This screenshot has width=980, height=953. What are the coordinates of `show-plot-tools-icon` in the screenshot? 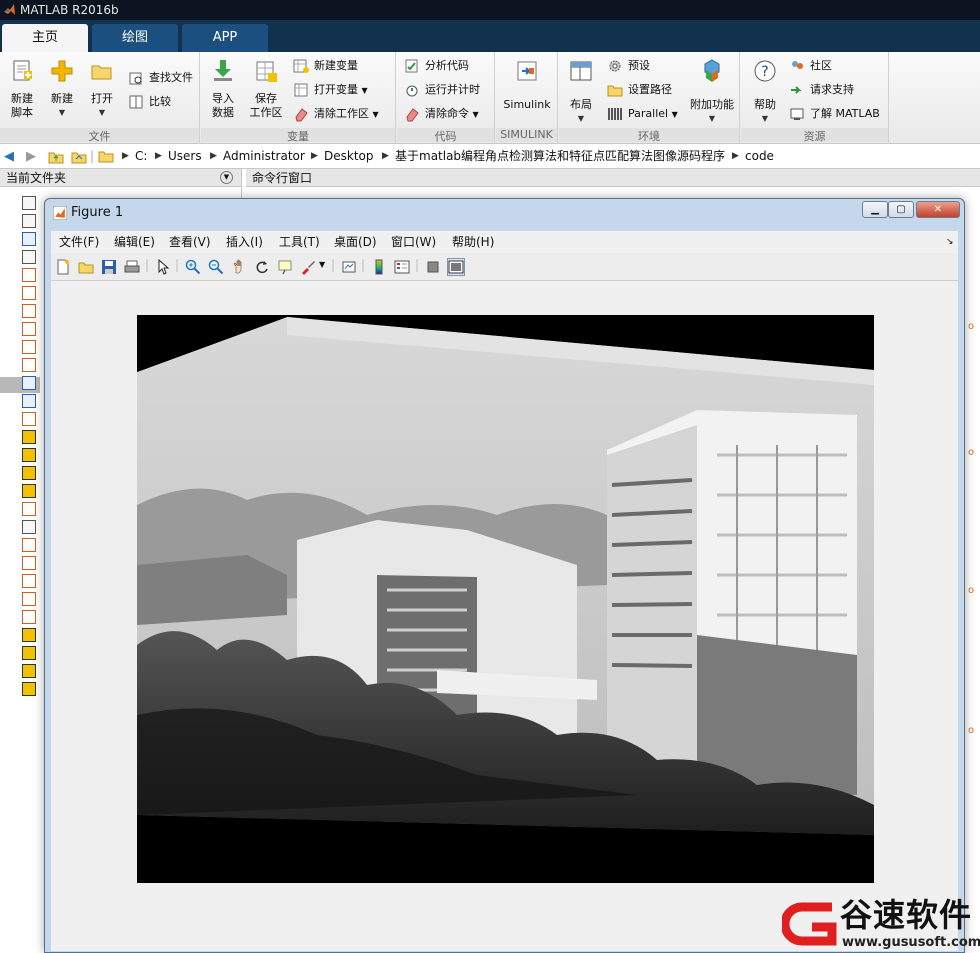 It's located at (456, 267).